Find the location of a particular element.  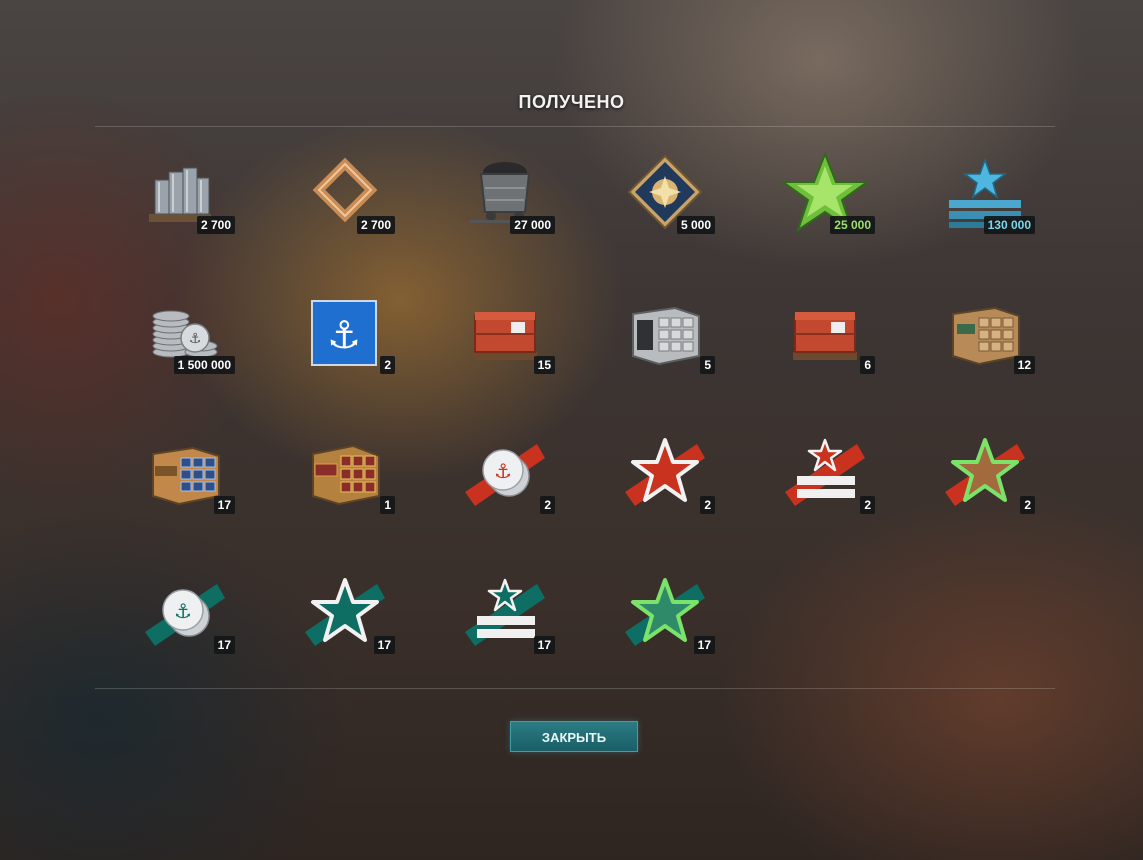

reward-teal-free-xp-booster: 17 is located at coordinates (665, 620).